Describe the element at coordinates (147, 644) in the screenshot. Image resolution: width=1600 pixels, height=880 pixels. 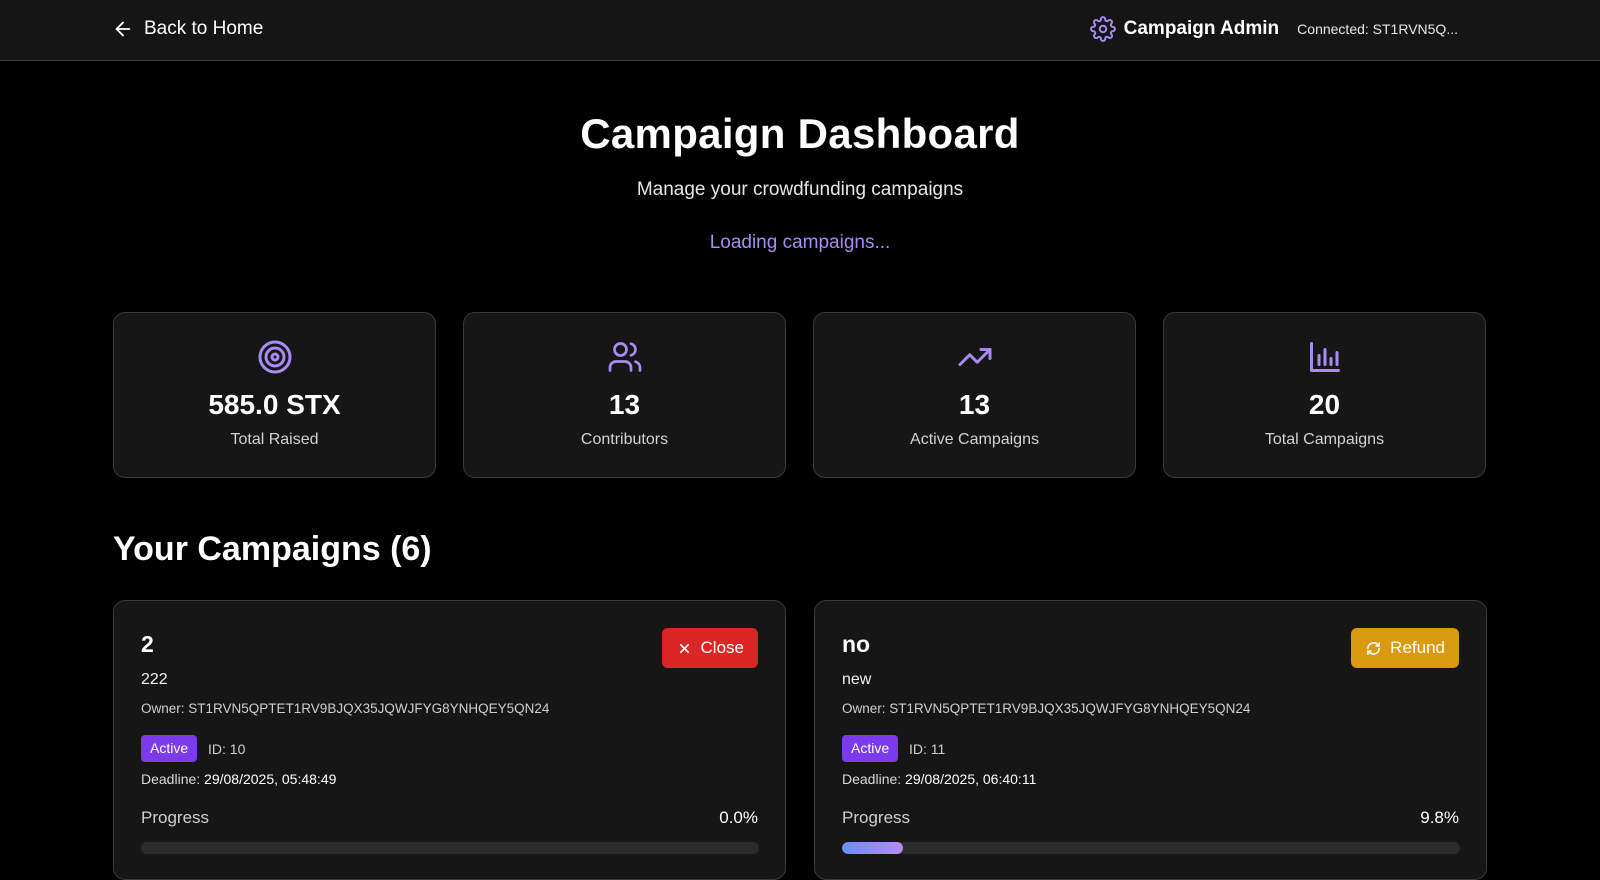
I see `campaign-name: 2` at that location.